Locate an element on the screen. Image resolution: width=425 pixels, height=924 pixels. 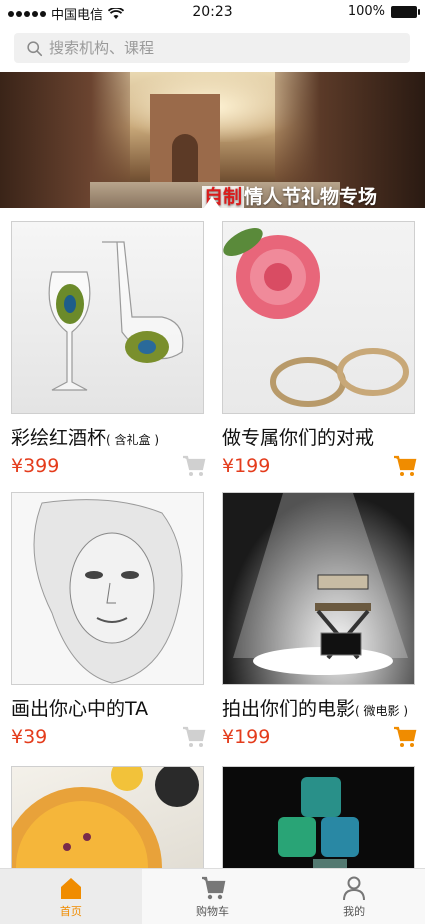
search-bar is located at coordinates (212, 48).